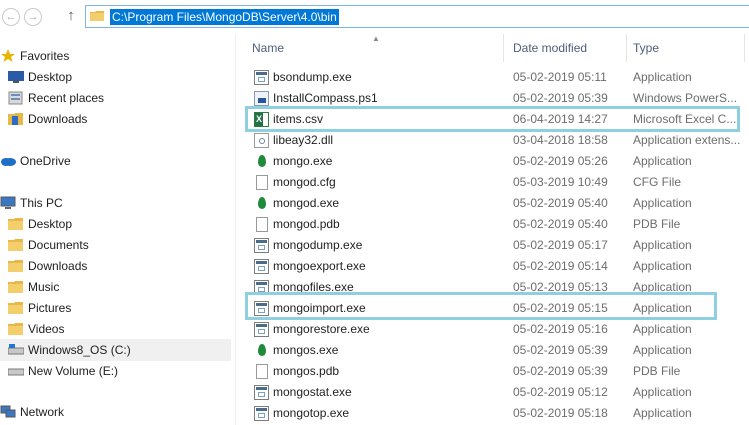 The height and width of the screenshot is (425, 749). Describe the element at coordinates (560, 287) in the screenshot. I see `file-date-modified: 05-02-2019 05:13` at that location.